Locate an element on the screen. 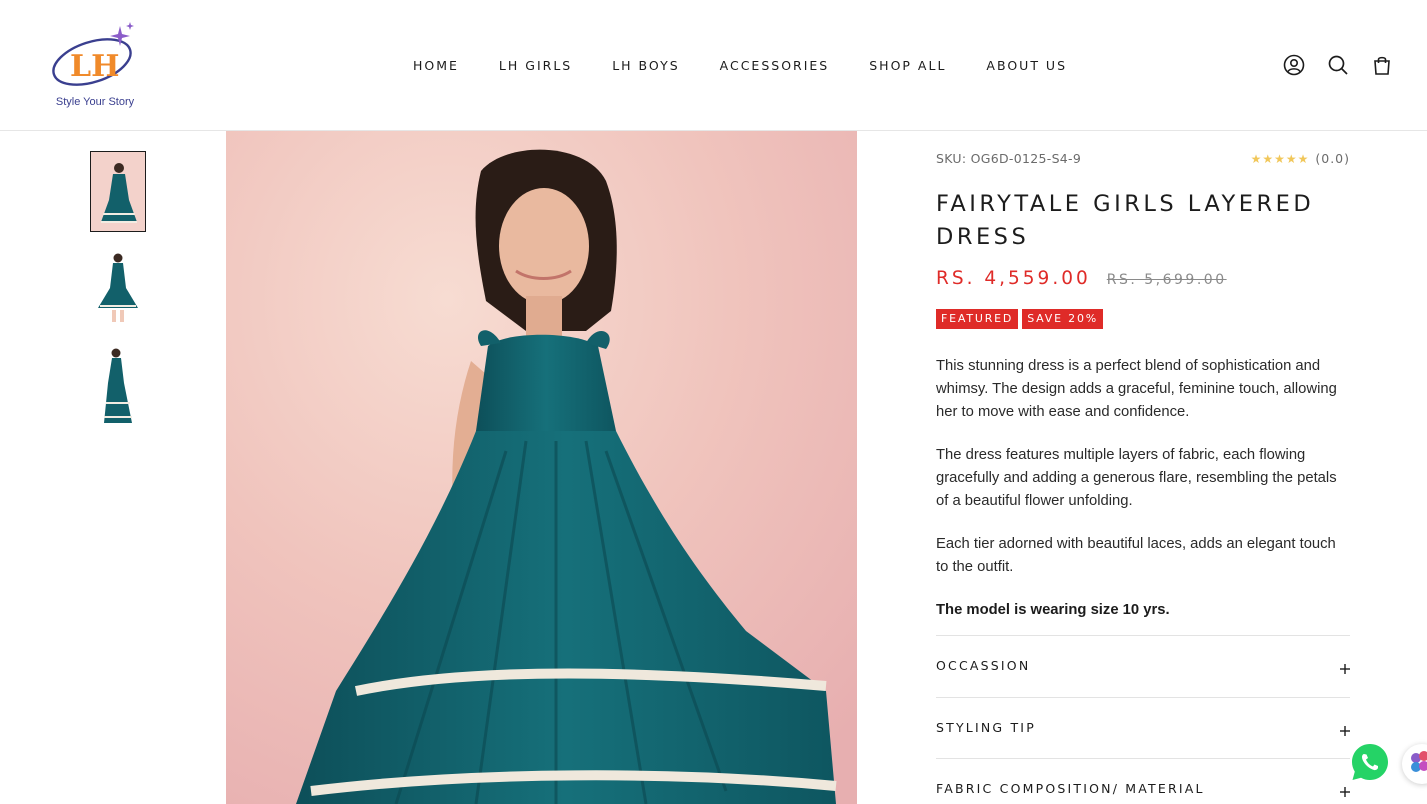  product-badges: FEATURED SAVE 20% is located at coordinates (1143, 319).